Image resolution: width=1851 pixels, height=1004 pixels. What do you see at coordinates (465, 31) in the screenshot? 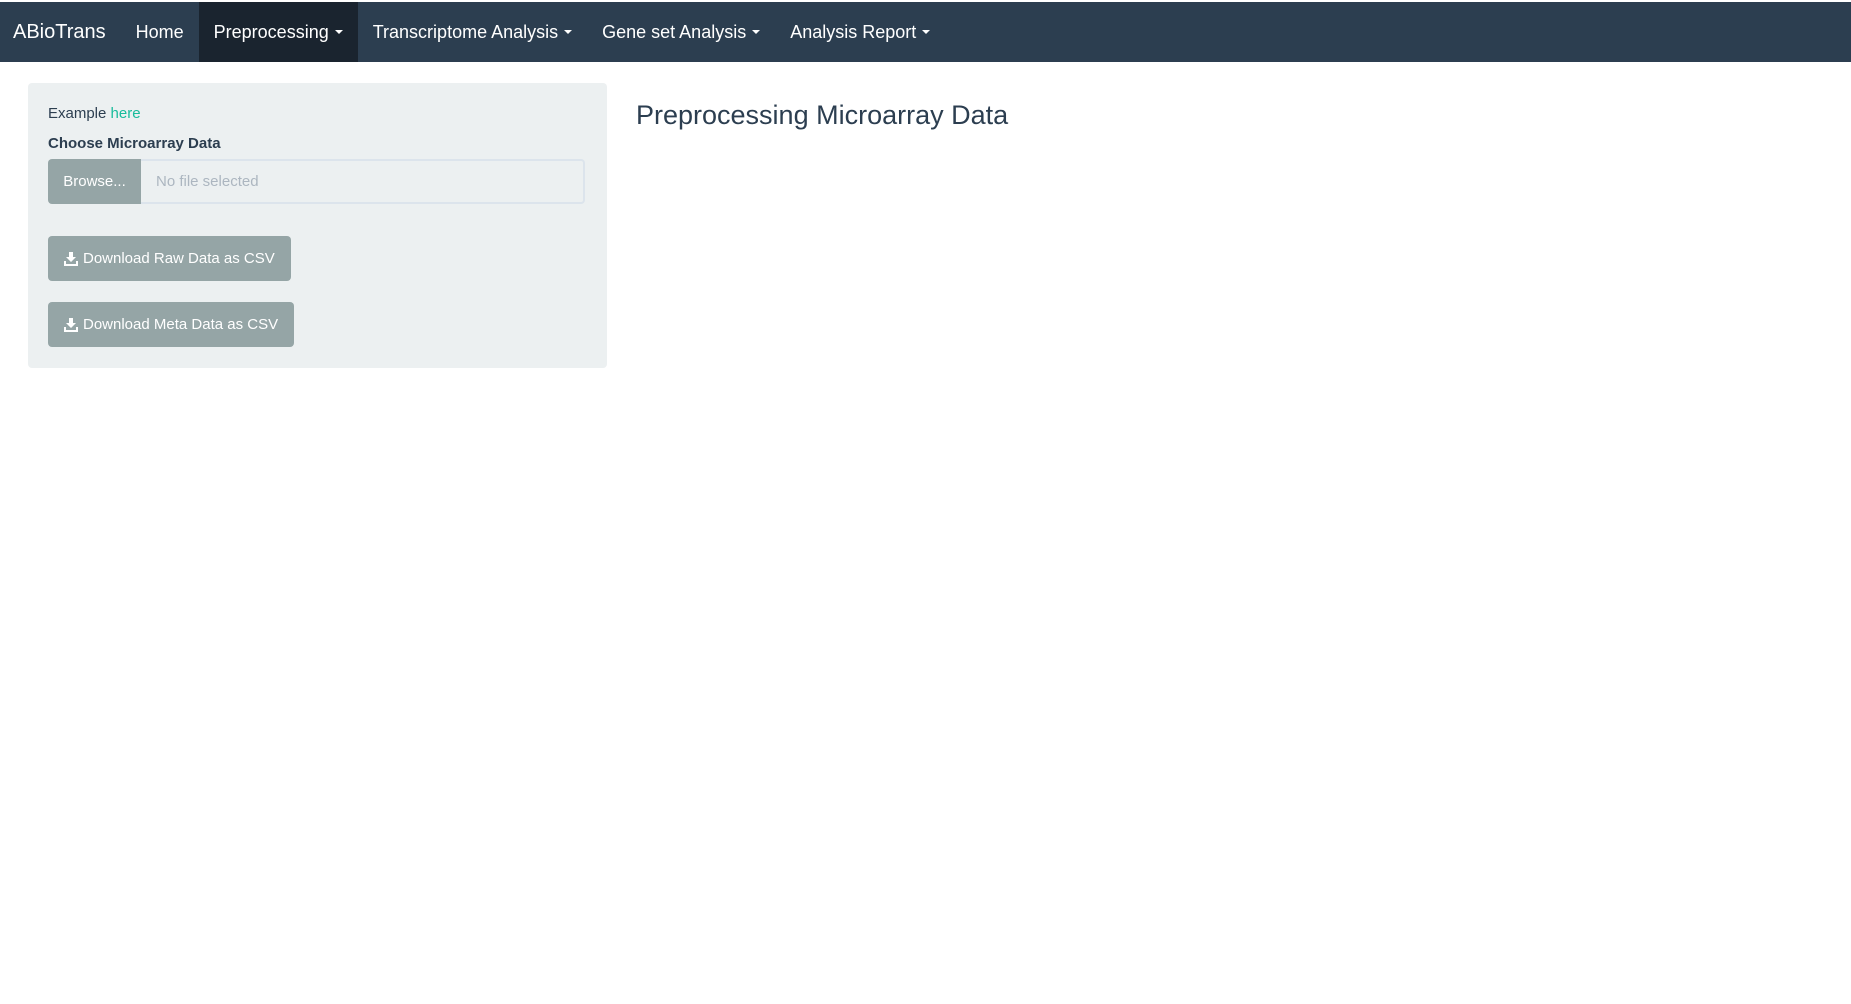
I see `nav-transcriptome-analysis-label: Transcriptome Analysis` at bounding box center [465, 31].